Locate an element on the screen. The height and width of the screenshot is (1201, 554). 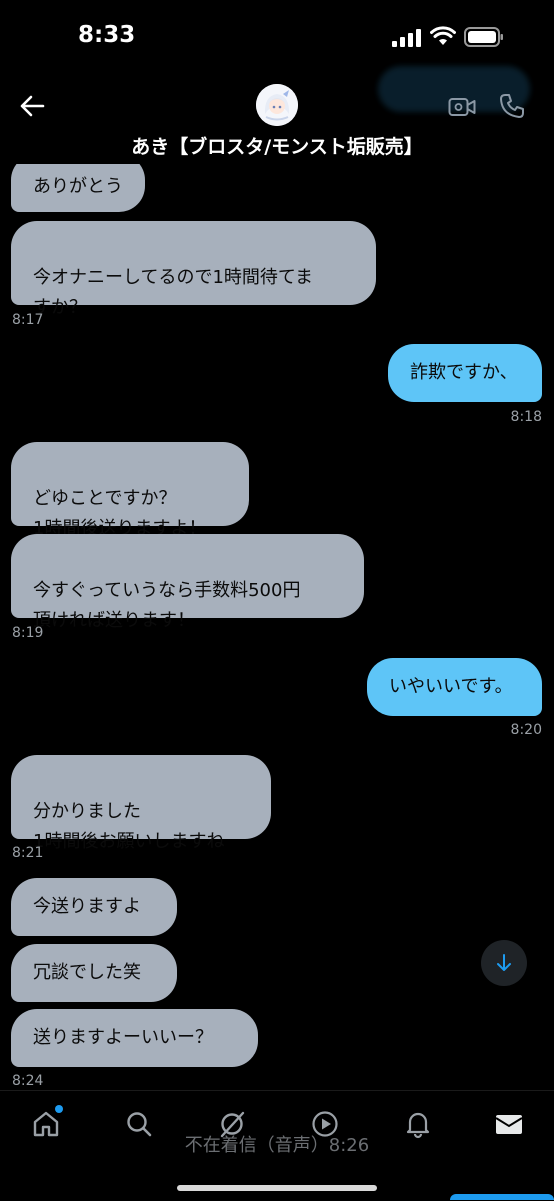
message-bubble-incoming: 今送りますよ is located at coordinates (94, 907).